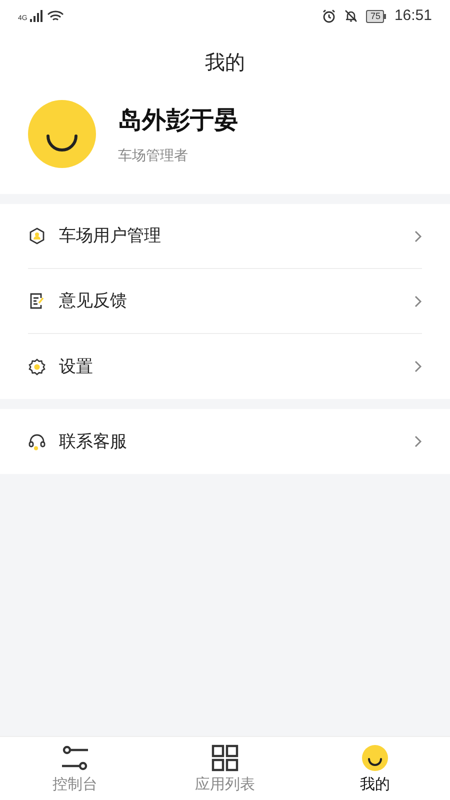 This screenshot has height=800, width=450. I want to click on settings-icon, so click(37, 367).